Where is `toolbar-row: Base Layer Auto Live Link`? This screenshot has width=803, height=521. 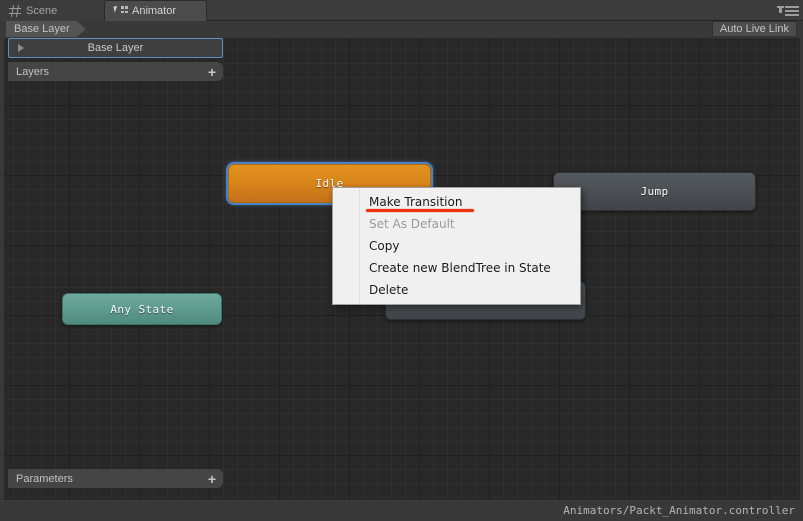
toolbar-row: Base Layer Auto Live Link is located at coordinates (401, 29).